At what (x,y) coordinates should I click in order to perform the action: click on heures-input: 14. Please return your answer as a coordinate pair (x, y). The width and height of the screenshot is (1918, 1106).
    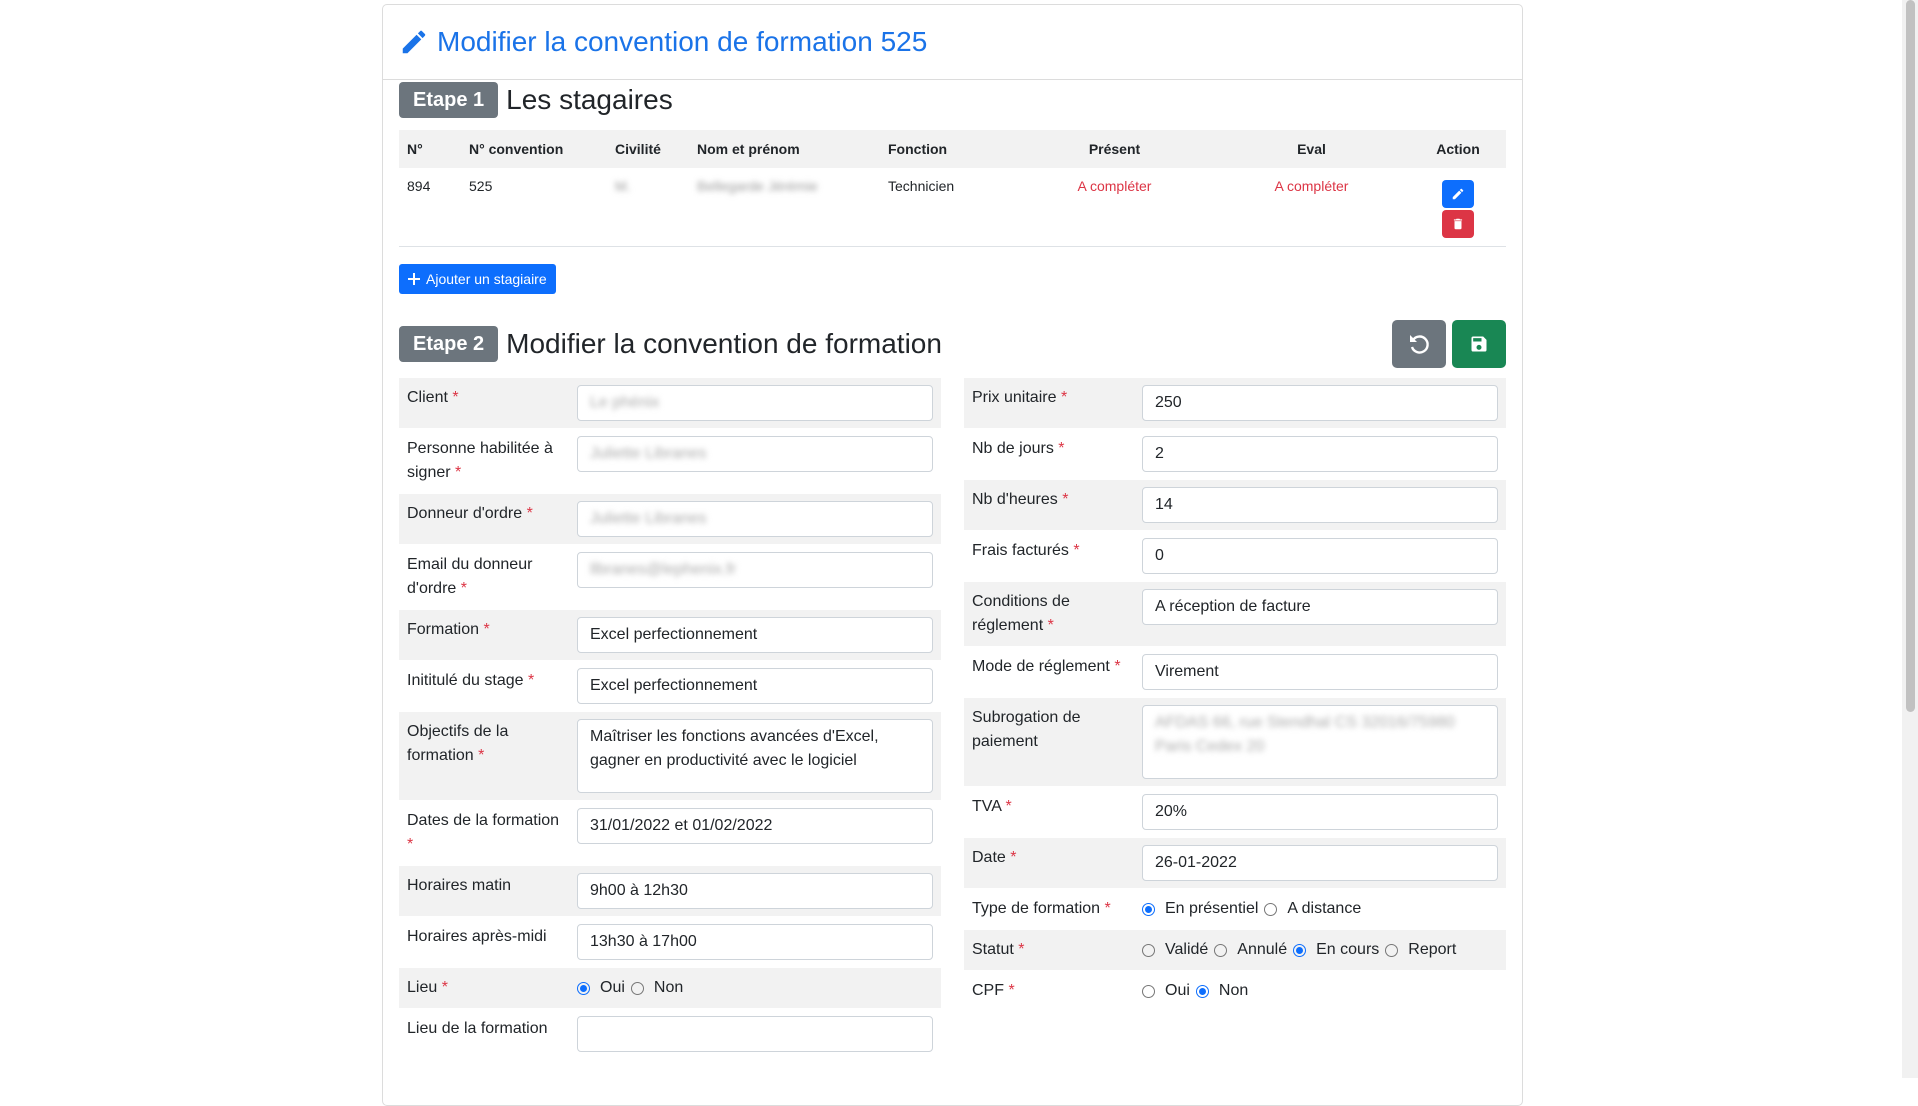
    Looking at the image, I should click on (1320, 505).